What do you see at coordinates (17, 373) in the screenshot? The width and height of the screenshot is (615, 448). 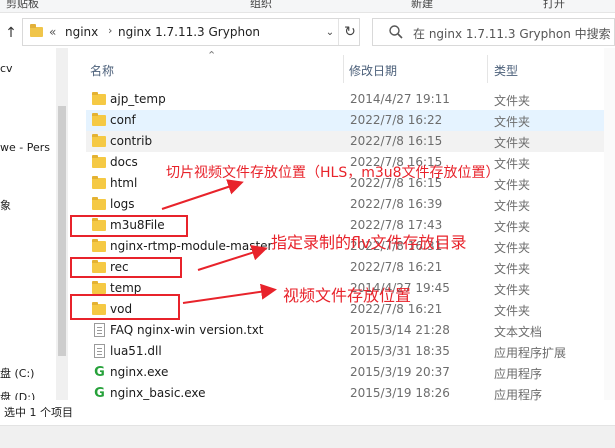 I see `nav-item-drive-c: 盘 (C:)` at bounding box center [17, 373].